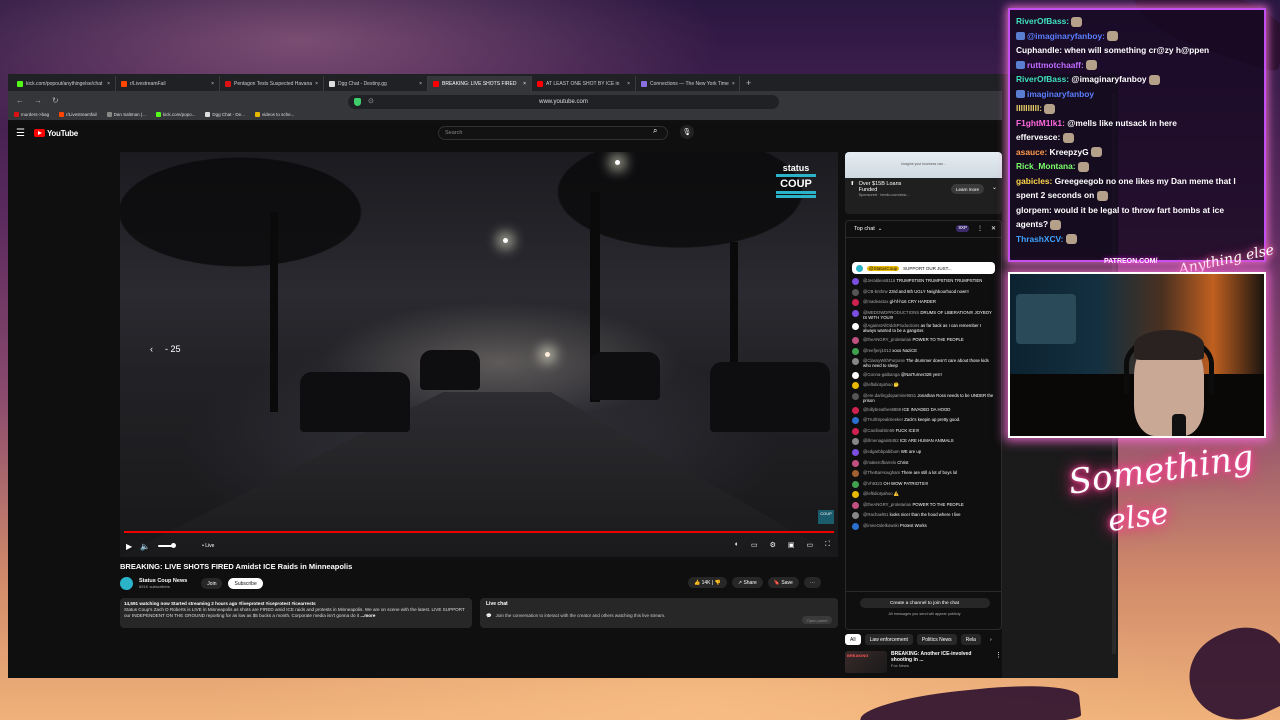  Describe the element at coordinates (853, 639) in the screenshot. I see `filter-chip: All` at that location.